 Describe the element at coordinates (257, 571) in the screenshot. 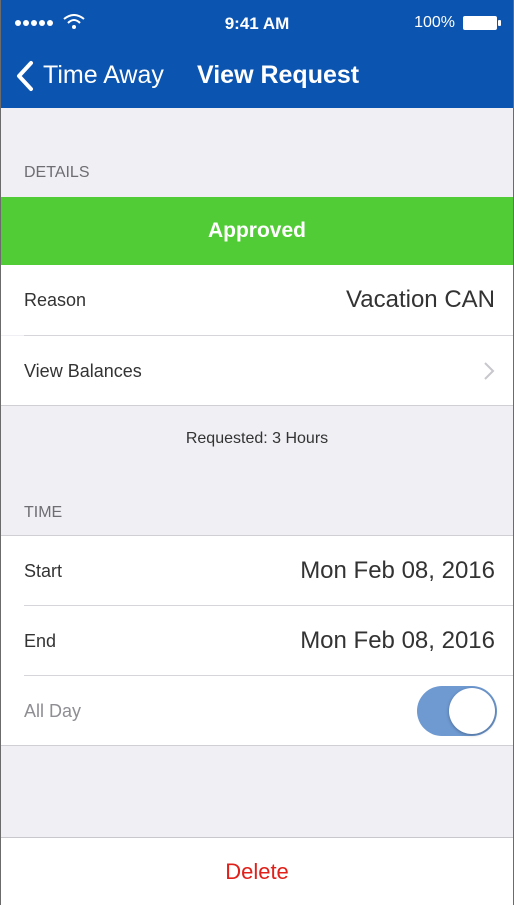

I see `start-row: Start Mon Feb 08, 2016` at that location.